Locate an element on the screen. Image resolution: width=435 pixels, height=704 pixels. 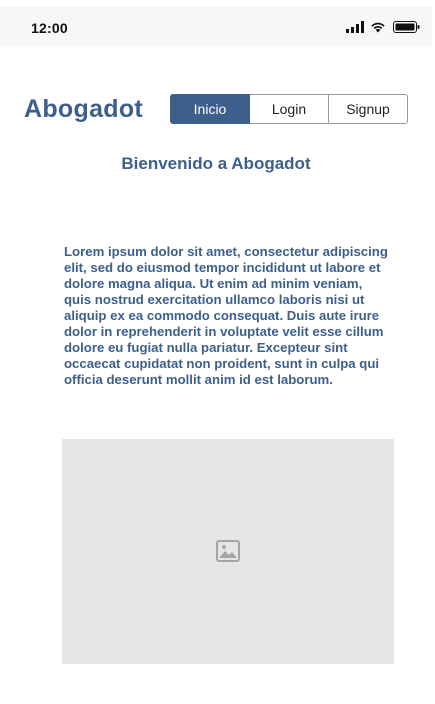
status-icons is located at coordinates (383, 28).